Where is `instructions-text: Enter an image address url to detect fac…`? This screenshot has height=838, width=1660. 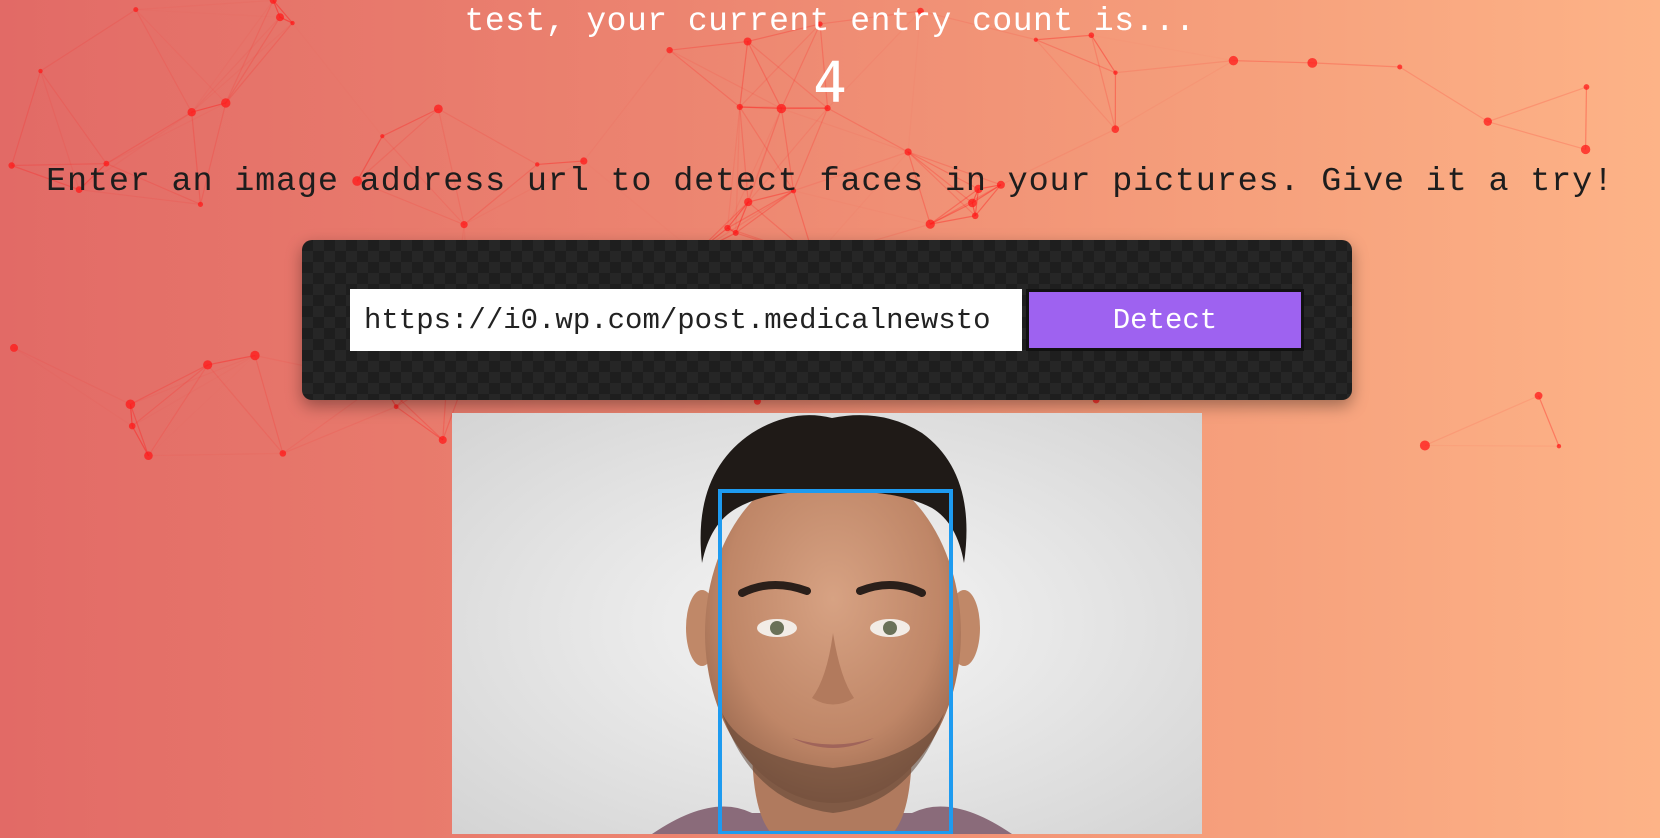
instructions-text: Enter an image address url to detect fac… is located at coordinates (830, 182).